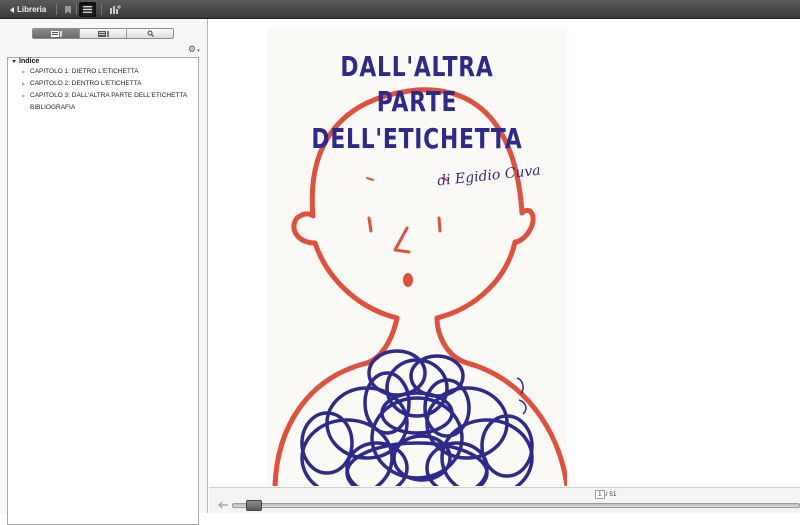 The width and height of the screenshot is (800, 525). I want to click on toc-item-label: BIBLIOGRAFIA, so click(53, 107).